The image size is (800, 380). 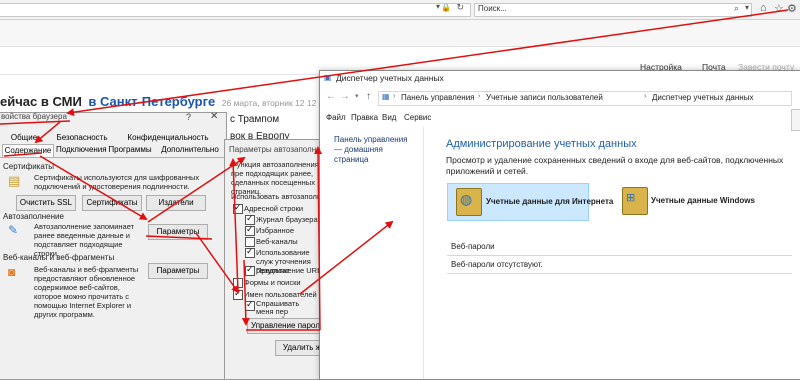 I want to click on underline-content-tab, so click(x=23, y=154).